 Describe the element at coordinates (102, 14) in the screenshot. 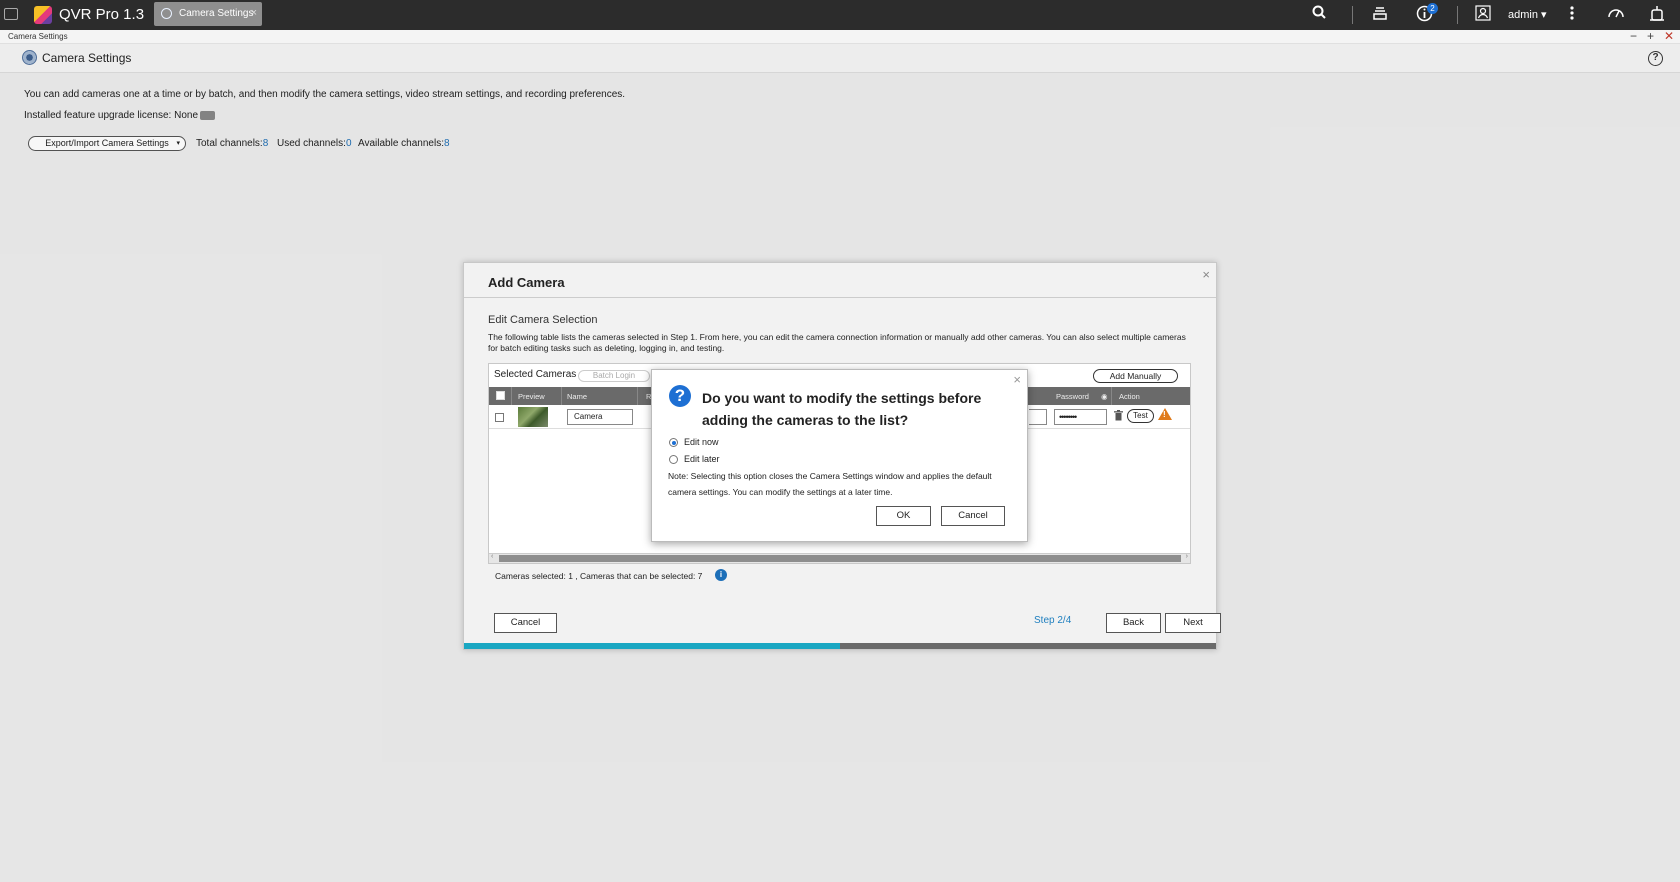

I see `app-title: QVR Pro 1.3` at that location.